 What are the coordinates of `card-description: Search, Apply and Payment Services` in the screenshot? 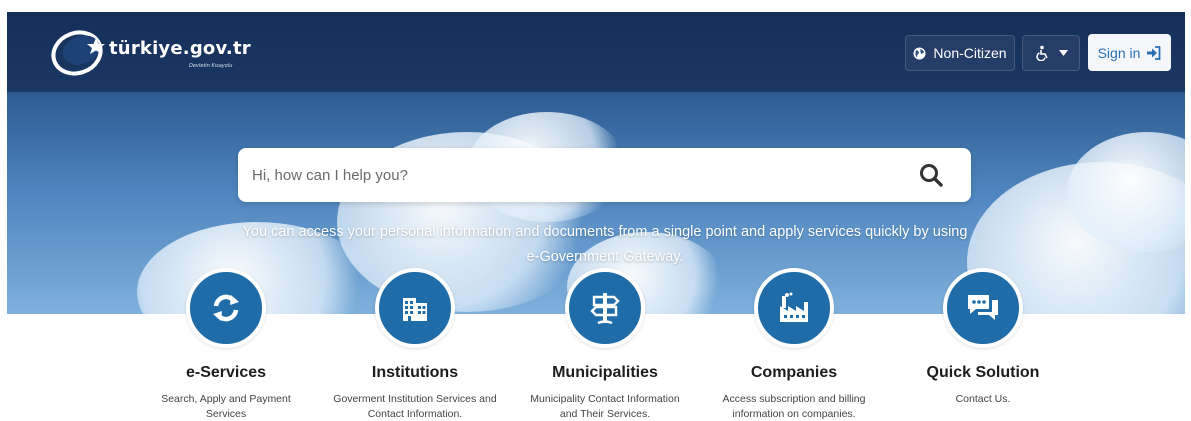 It's located at (226, 406).